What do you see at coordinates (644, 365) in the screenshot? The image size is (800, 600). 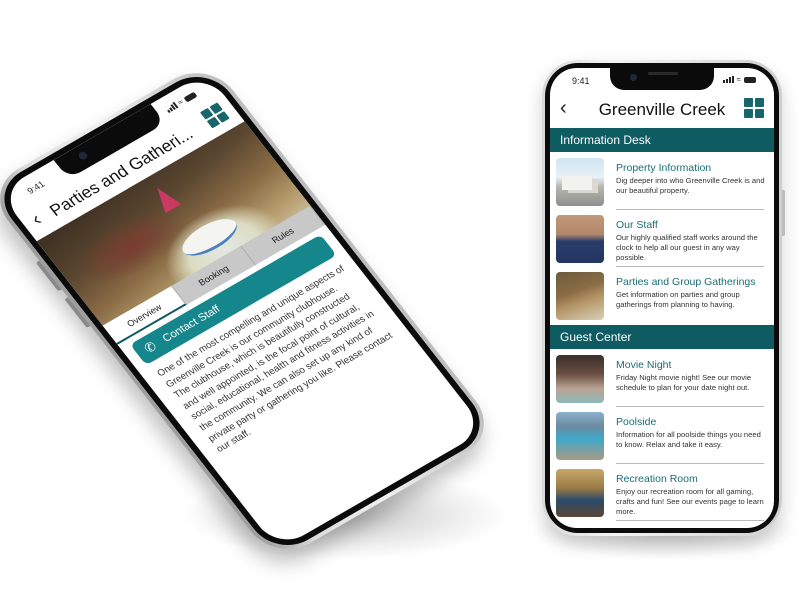 I see `item-title: Movie Night` at bounding box center [644, 365].